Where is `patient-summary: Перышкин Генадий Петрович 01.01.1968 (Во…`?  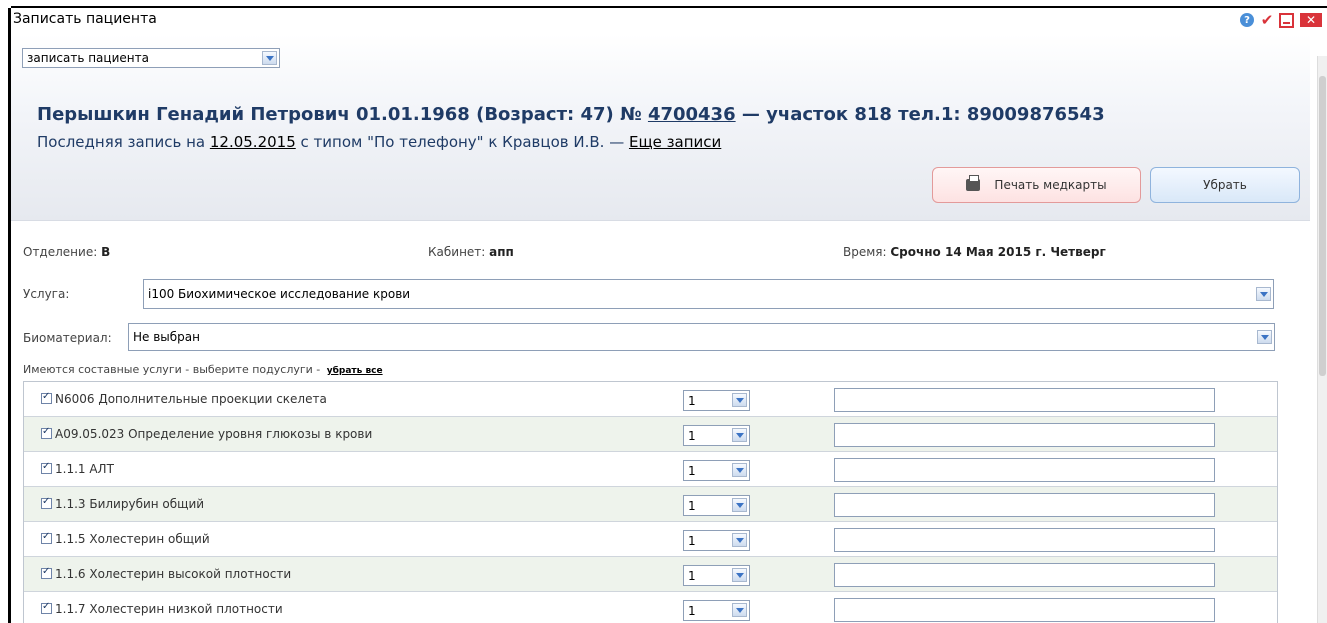 patient-summary: Перышкин Генадий Петрович 01.01.1968 (Во… is located at coordinates (571, 114).